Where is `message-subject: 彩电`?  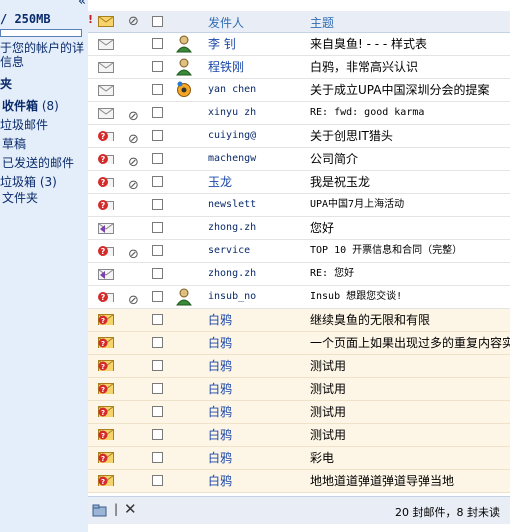 message-subject: 彩电 is located at coordinates (410, 458).